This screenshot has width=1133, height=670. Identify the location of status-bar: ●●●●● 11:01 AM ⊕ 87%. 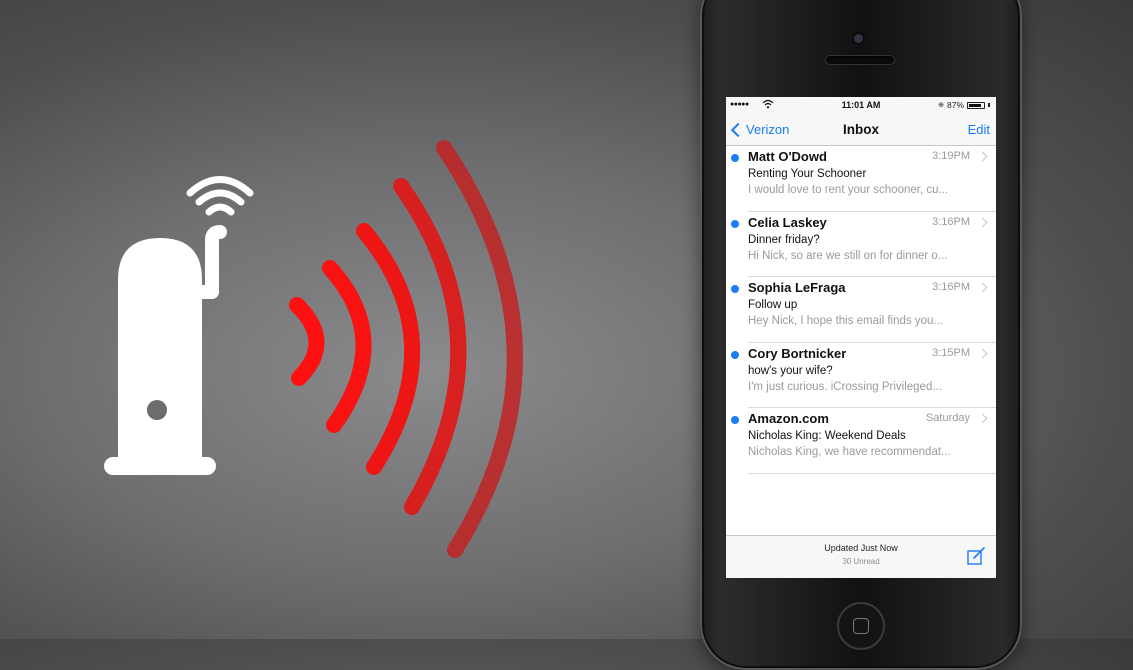
(861, 106).